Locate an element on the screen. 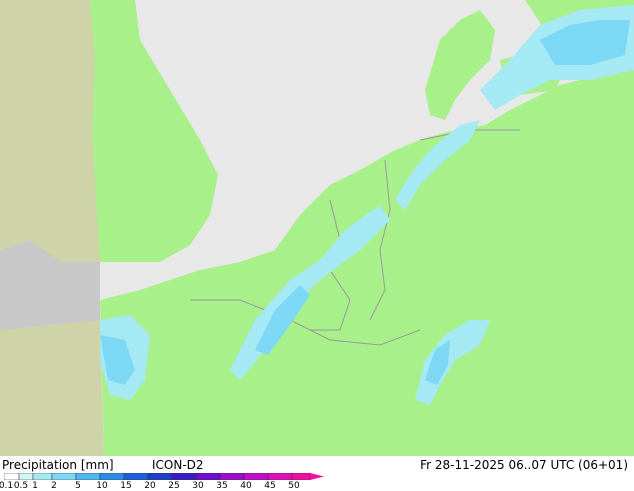  legend-valid-time: Fr 28-11-2025 06..07 UTC (06+01) is located at coordinates (524, 465).